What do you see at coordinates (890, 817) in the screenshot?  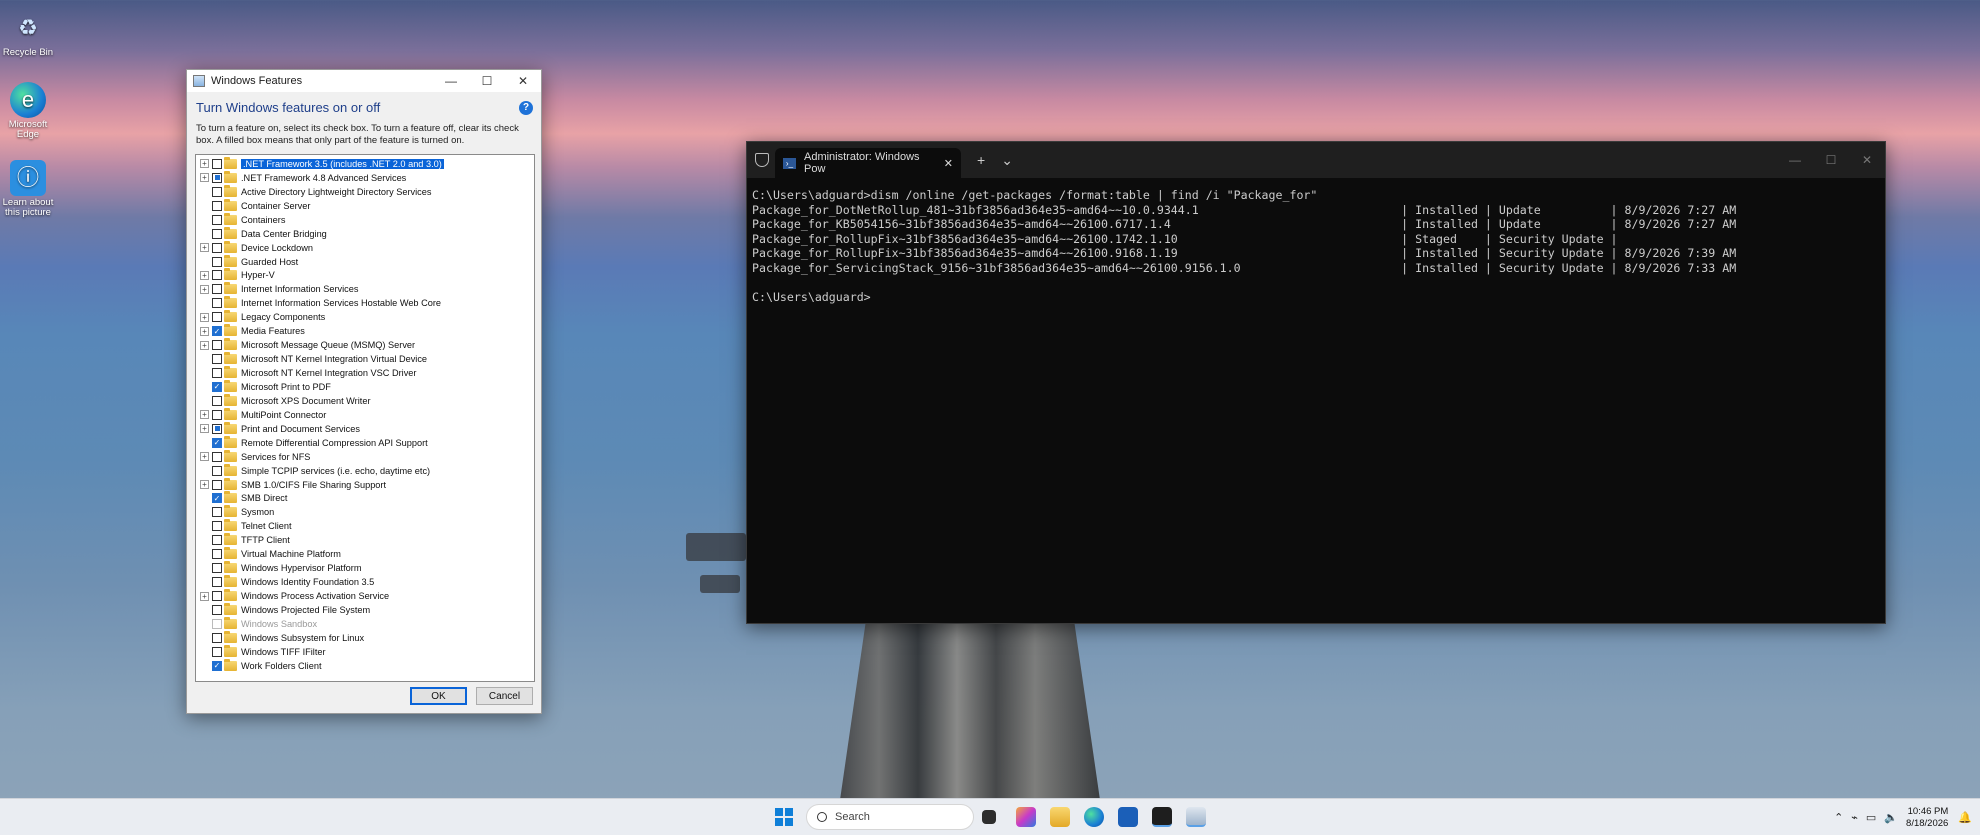 I see `taskbar-search: Search` at bounding box center [890, 817].